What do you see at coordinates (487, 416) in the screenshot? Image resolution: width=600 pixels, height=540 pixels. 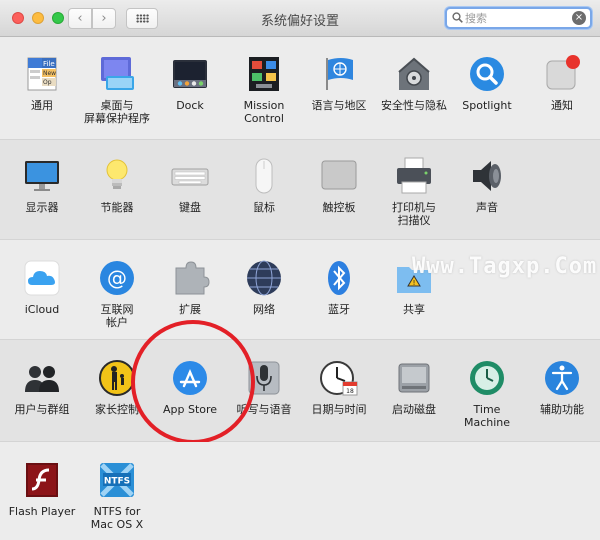 I see `pref-label: Time Machine` at bounding box center [487, 416].